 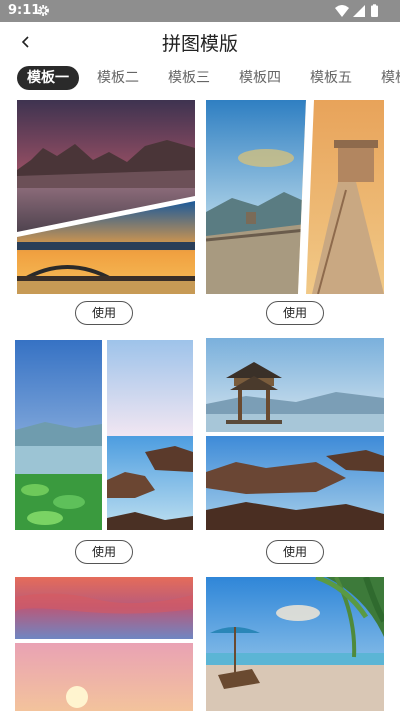 What do you see at coordinates (260, 78) in the screenshot?
I see `tab-template-4: 模板四` at bounding box center [260, 78].